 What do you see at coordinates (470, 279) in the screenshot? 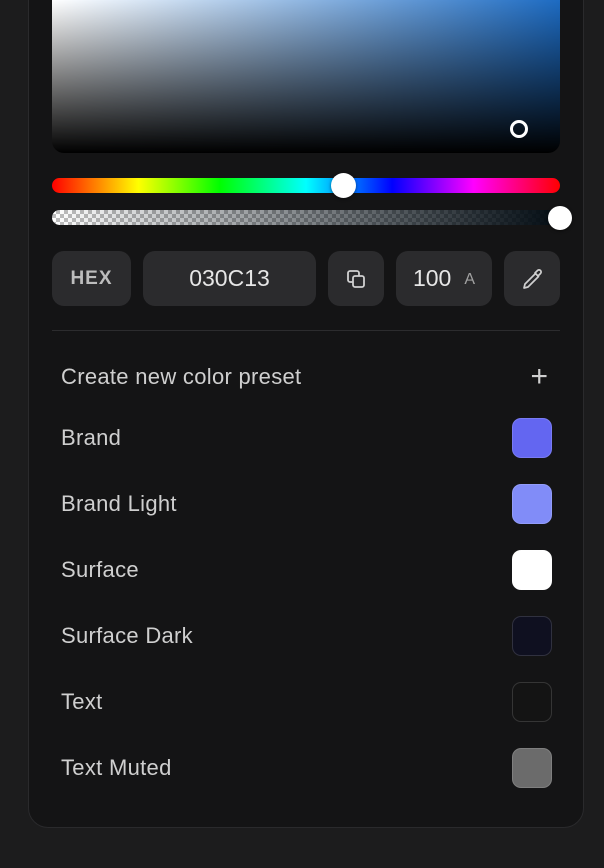
I see `alpha-unit-label: A` at bounding box center [470, 279].